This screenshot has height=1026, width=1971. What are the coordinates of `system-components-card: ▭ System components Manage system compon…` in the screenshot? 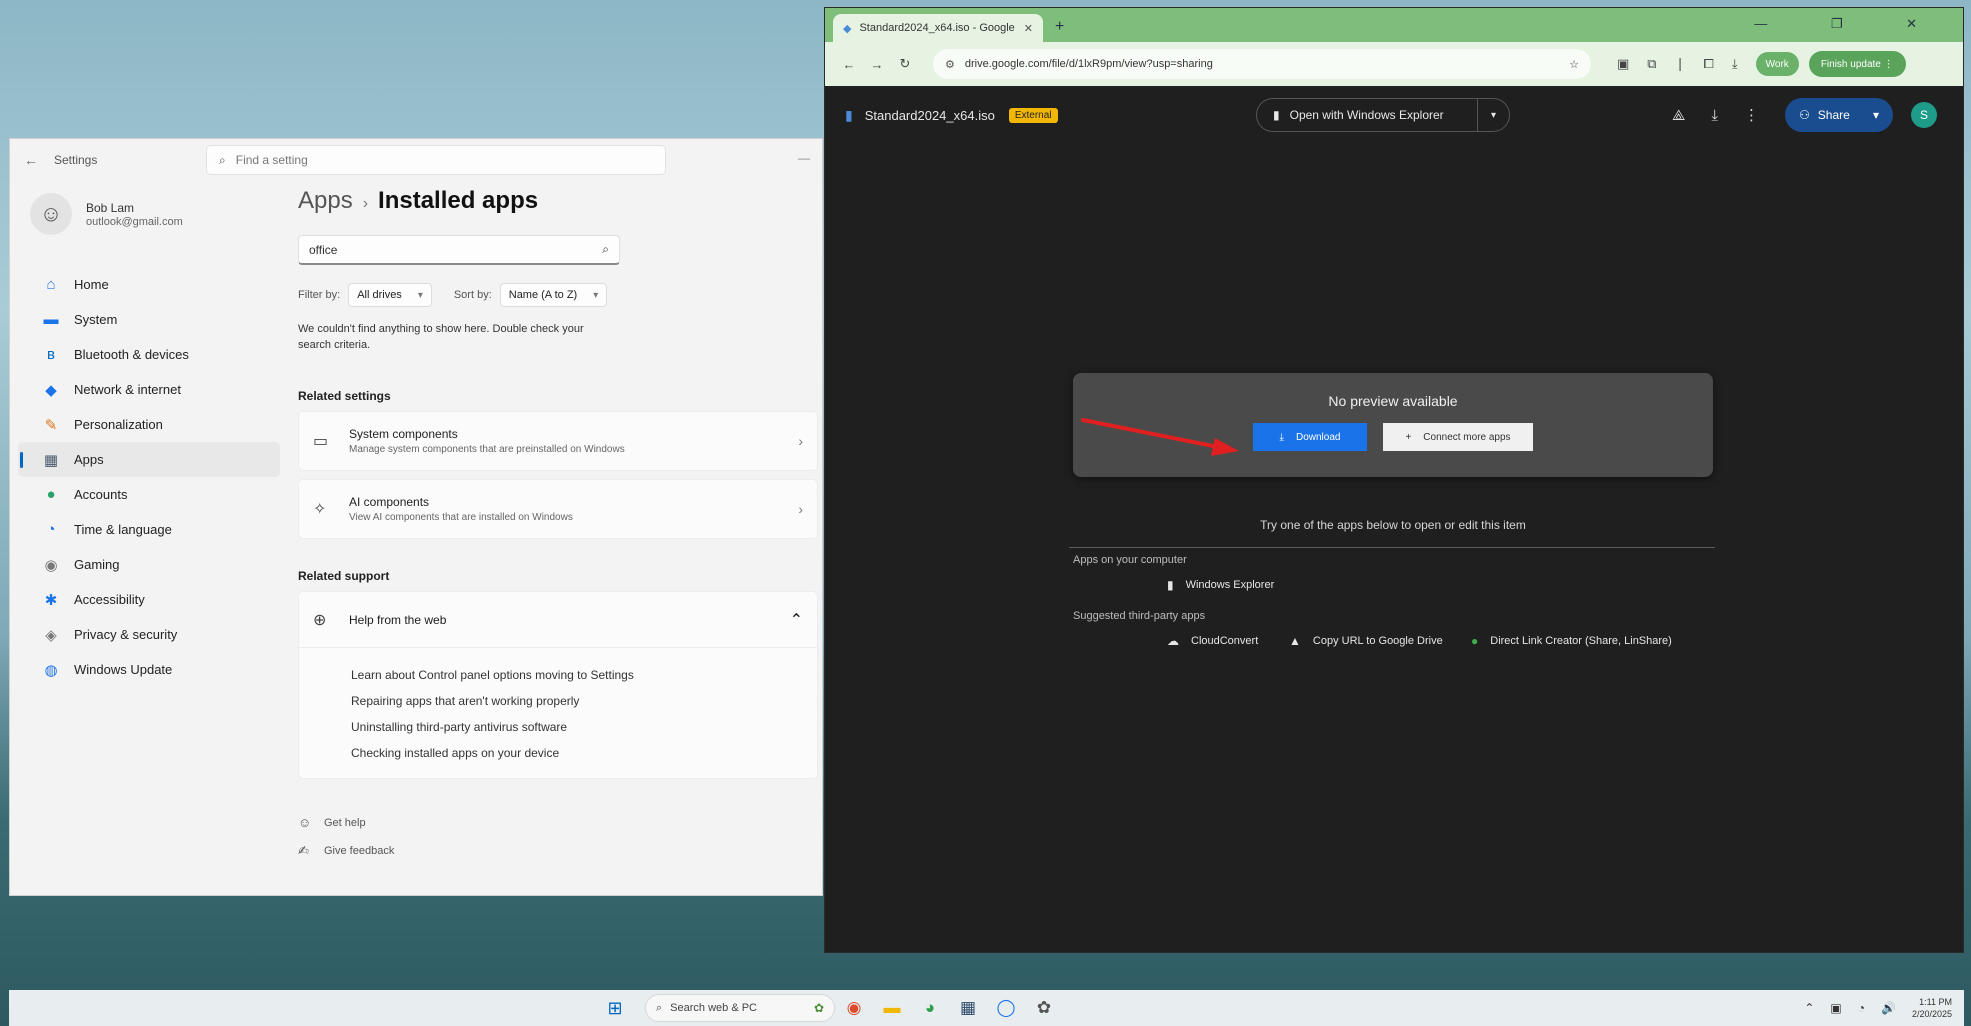 It's located at (558, 441).